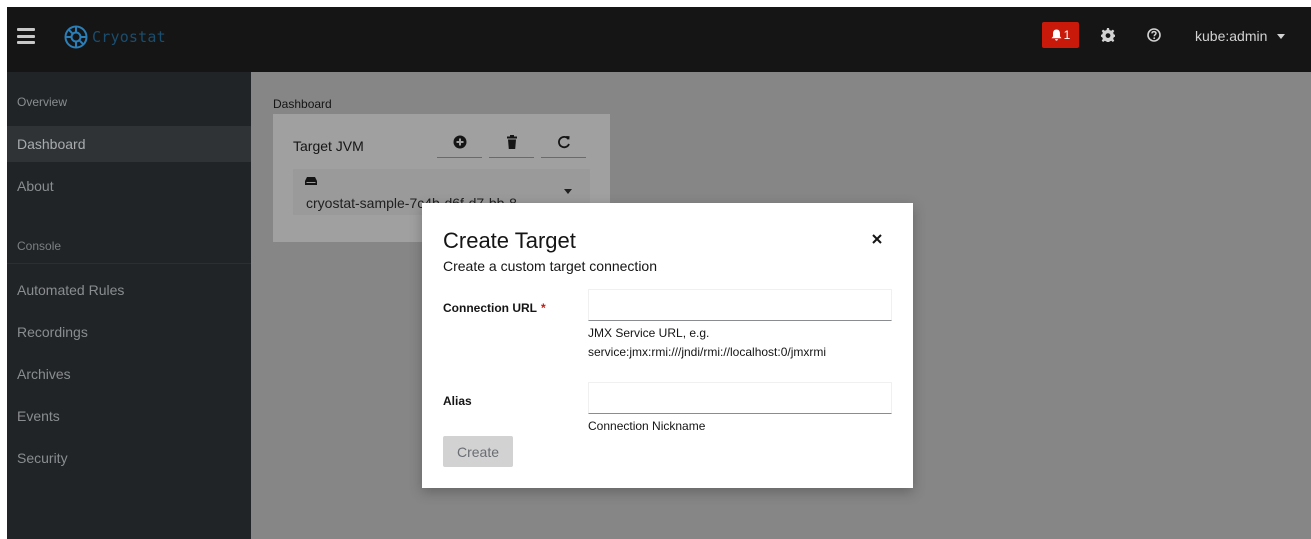 Image resolution: width=1311 pixels, height=539 pixels. I want to click on sidebar-item-events: Events, so click(129, 416).